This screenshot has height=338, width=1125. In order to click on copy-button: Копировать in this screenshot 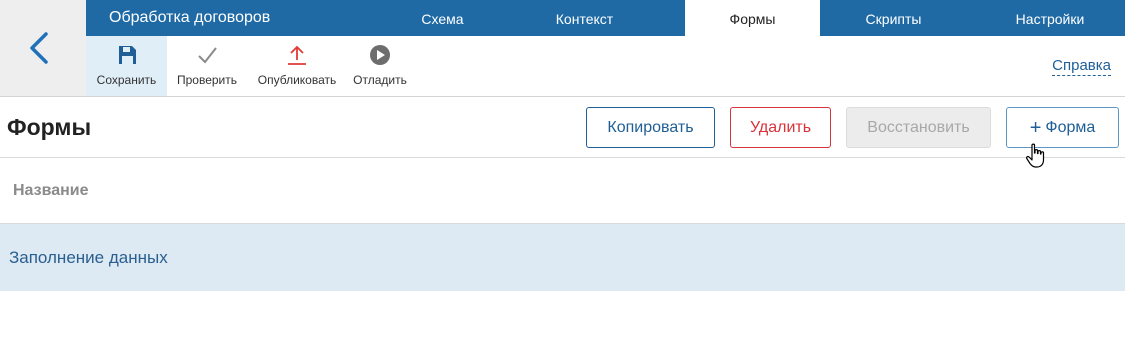, I will do `click(650, 127)`.